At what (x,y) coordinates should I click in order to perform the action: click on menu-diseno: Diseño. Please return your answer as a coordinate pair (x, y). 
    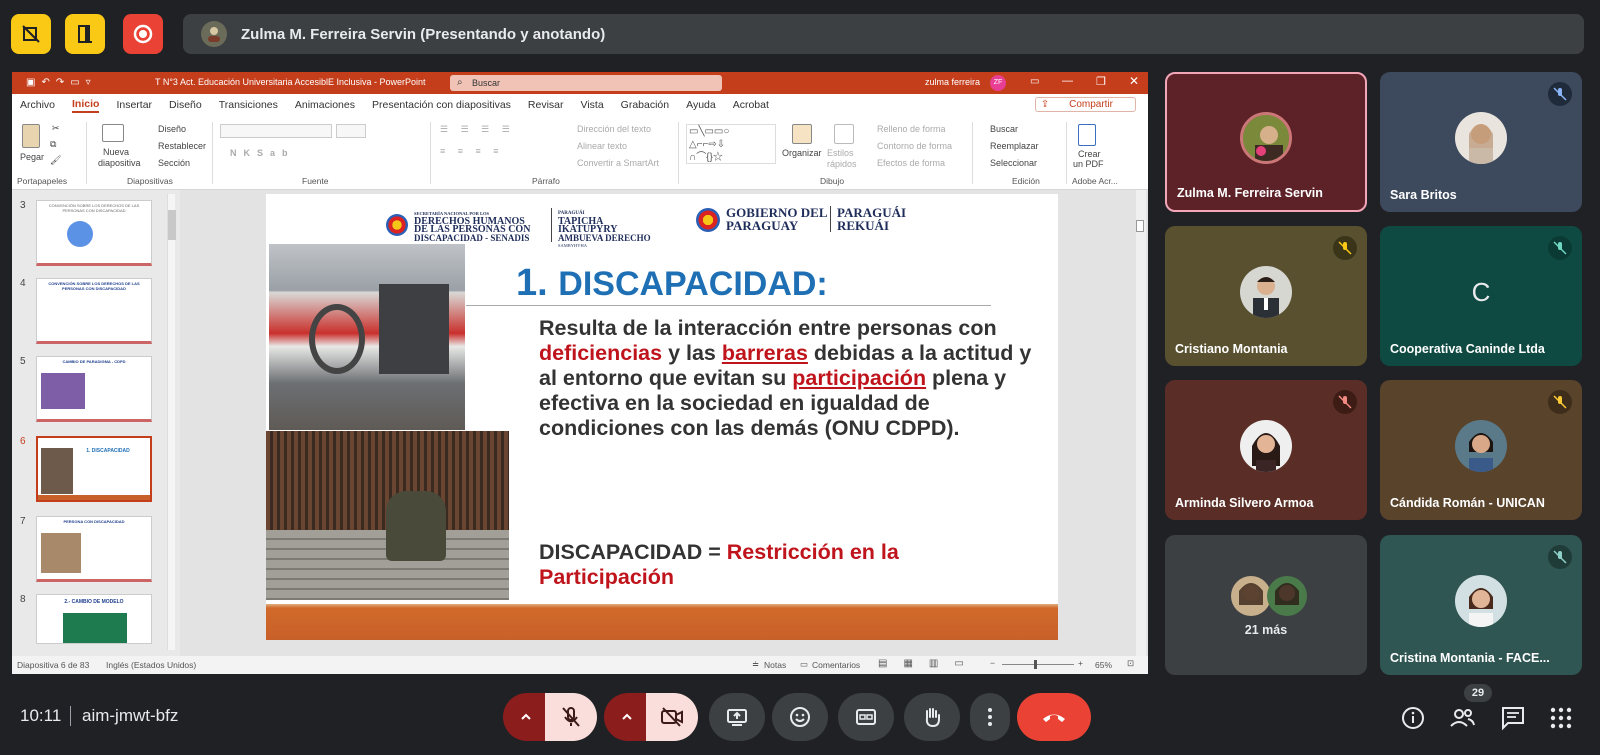
    Looking at the image, I should click on (185, 105).